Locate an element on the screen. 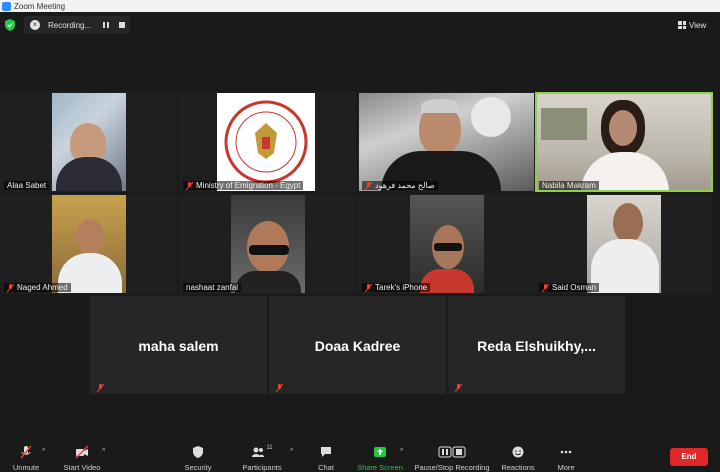  video-tile: Alaa Sabet is located at coordinates (88, 142).